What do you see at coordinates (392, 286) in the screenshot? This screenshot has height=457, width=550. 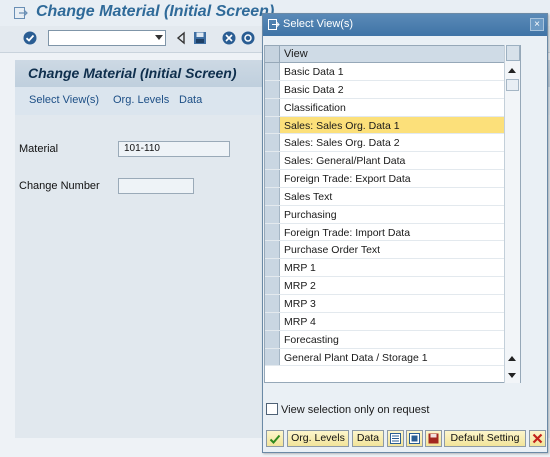 I see `view-row: MRP 2` at bounding box center [392, 286].